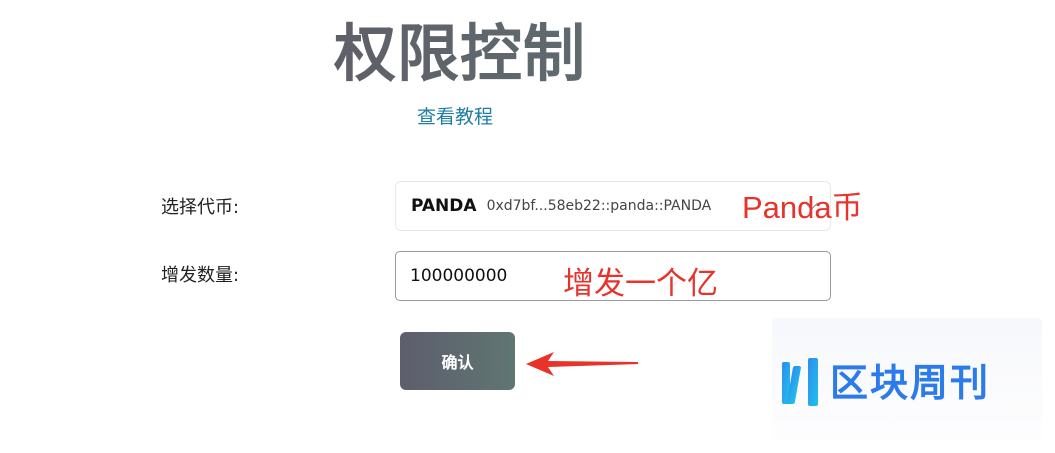  I want to click on confirm-button: 确认, so click(457, 361).